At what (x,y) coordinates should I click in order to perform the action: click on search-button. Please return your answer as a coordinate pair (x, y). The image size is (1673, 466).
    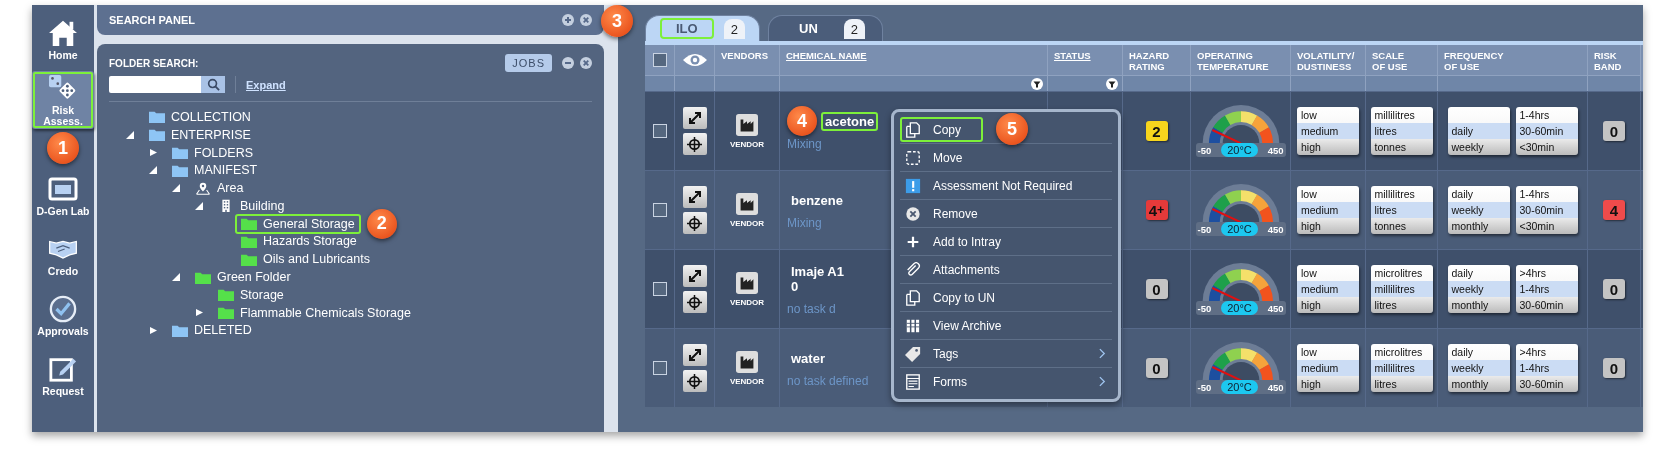
    Looking at the image, I should click on (213, 84).